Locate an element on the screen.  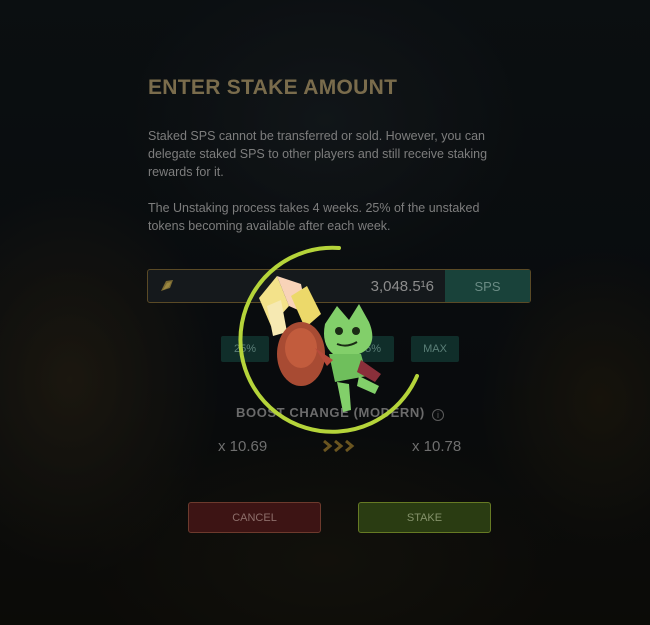
boost-new-value: x 10.78 is located at coordinates (437, 446).